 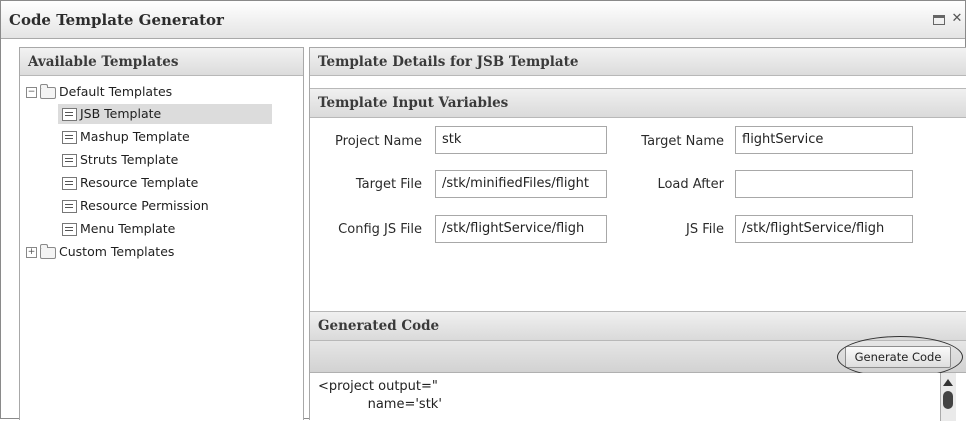 I want to click on window-title: Code Template Generator, so click(x=116, y=20).